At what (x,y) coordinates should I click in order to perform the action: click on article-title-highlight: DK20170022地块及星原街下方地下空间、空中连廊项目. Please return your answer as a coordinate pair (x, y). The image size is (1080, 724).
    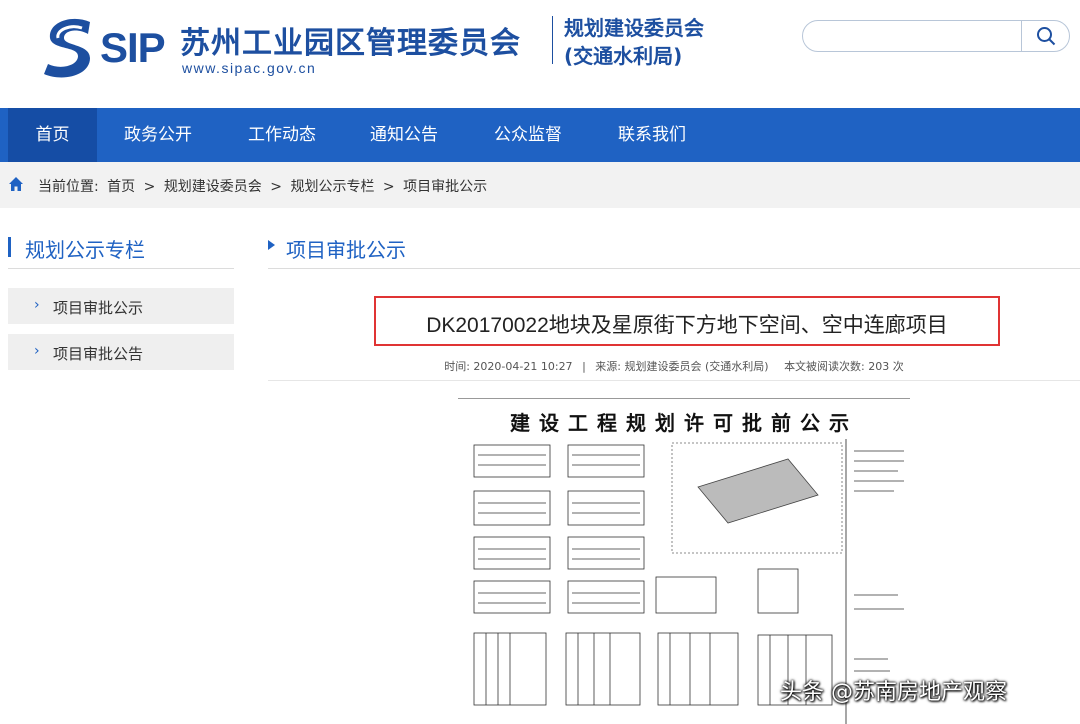
    Looking at the image, I should click on (687, 321).